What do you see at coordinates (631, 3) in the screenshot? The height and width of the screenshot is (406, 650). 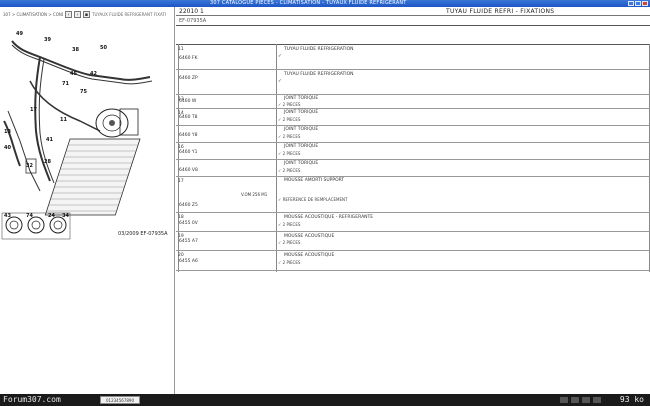 I see `minimize-button` at bounding box center [631, 3].